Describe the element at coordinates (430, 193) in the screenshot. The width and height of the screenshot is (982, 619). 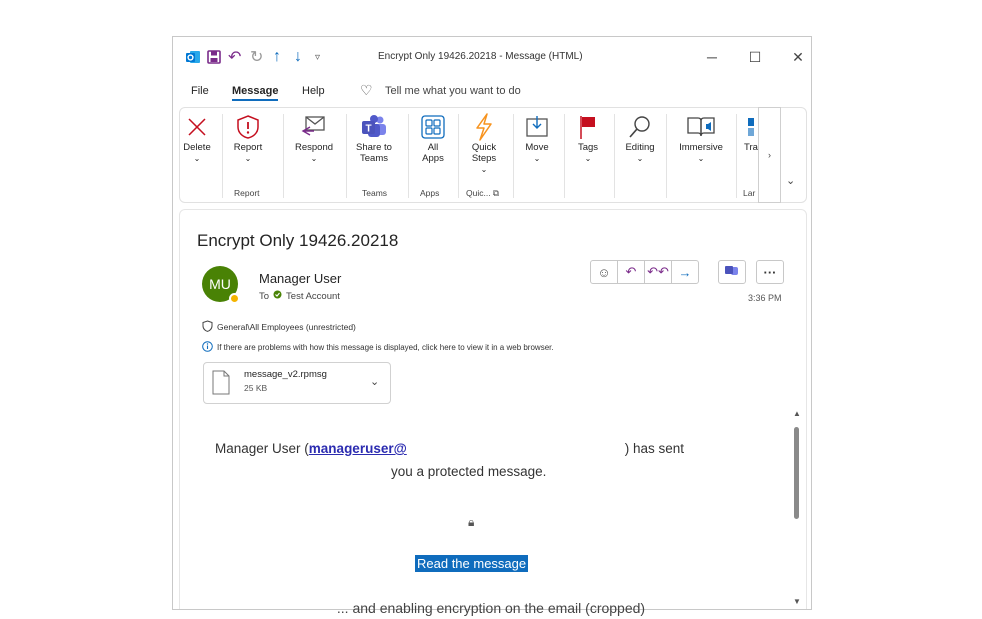
I see `group-apps: Apps` at that location.